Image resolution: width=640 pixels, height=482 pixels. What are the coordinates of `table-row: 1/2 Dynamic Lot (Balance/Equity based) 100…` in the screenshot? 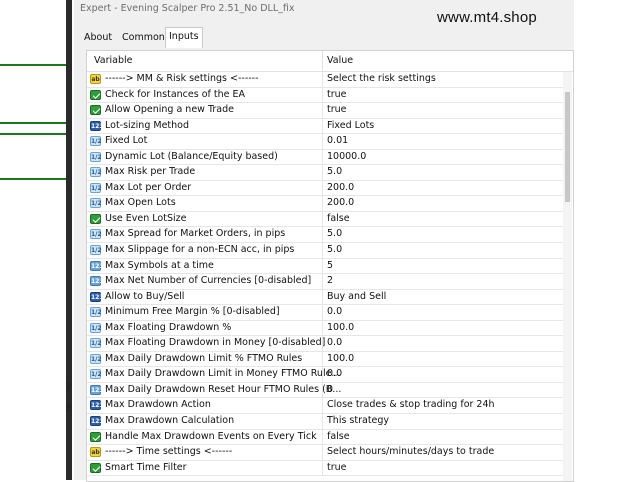 It's located at (325, 157).